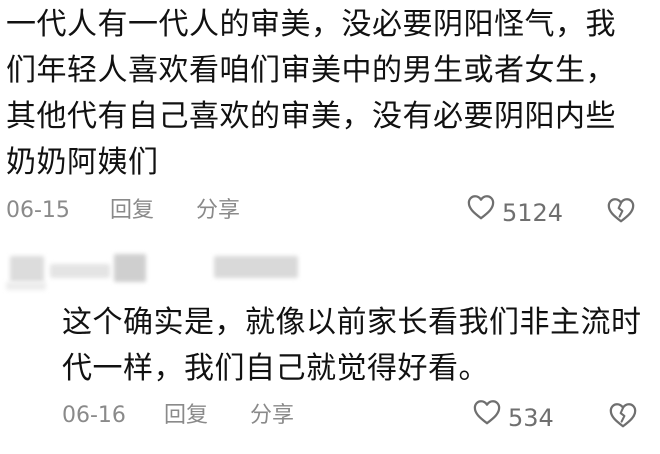  I want to click on comment-meta: 06-15 回复 分享 5124, so click(326, 211).